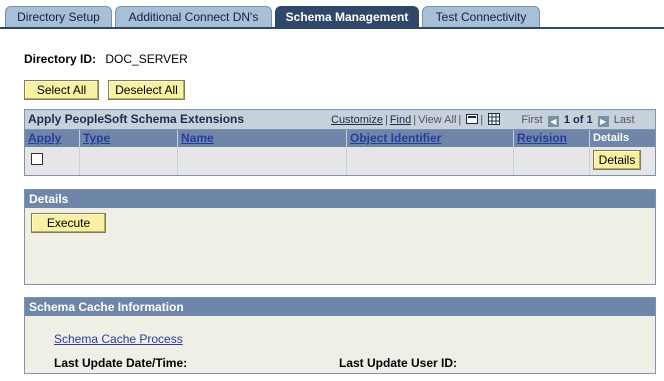  What do you see at coordinates (129, 161) in the screenshot?
I see `cell-type` at bounding box center [129, 161].